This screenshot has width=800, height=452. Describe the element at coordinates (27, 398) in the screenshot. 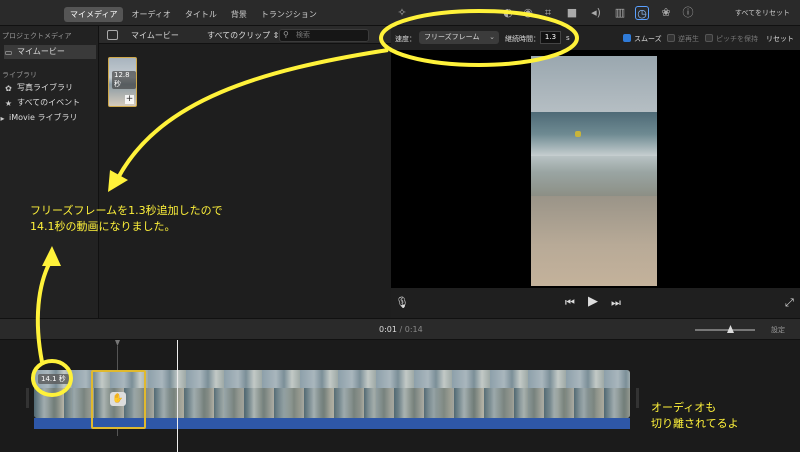

I see `timeline-start-handle` at that location.